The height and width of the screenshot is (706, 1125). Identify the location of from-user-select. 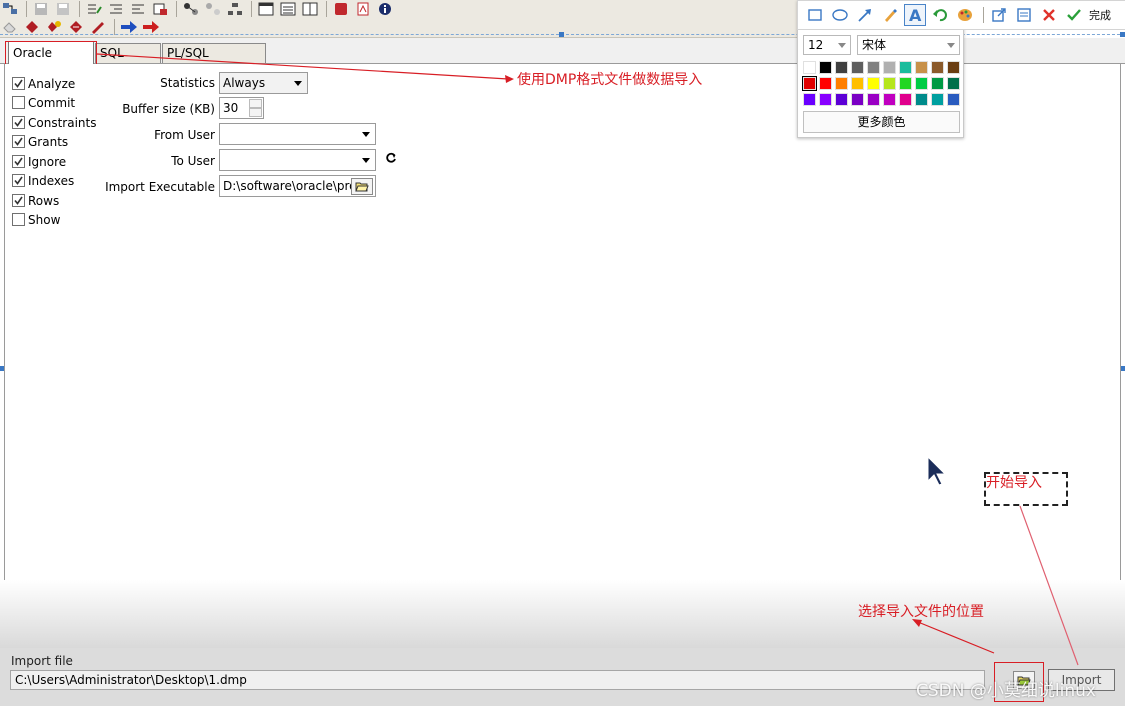
(297, 134).